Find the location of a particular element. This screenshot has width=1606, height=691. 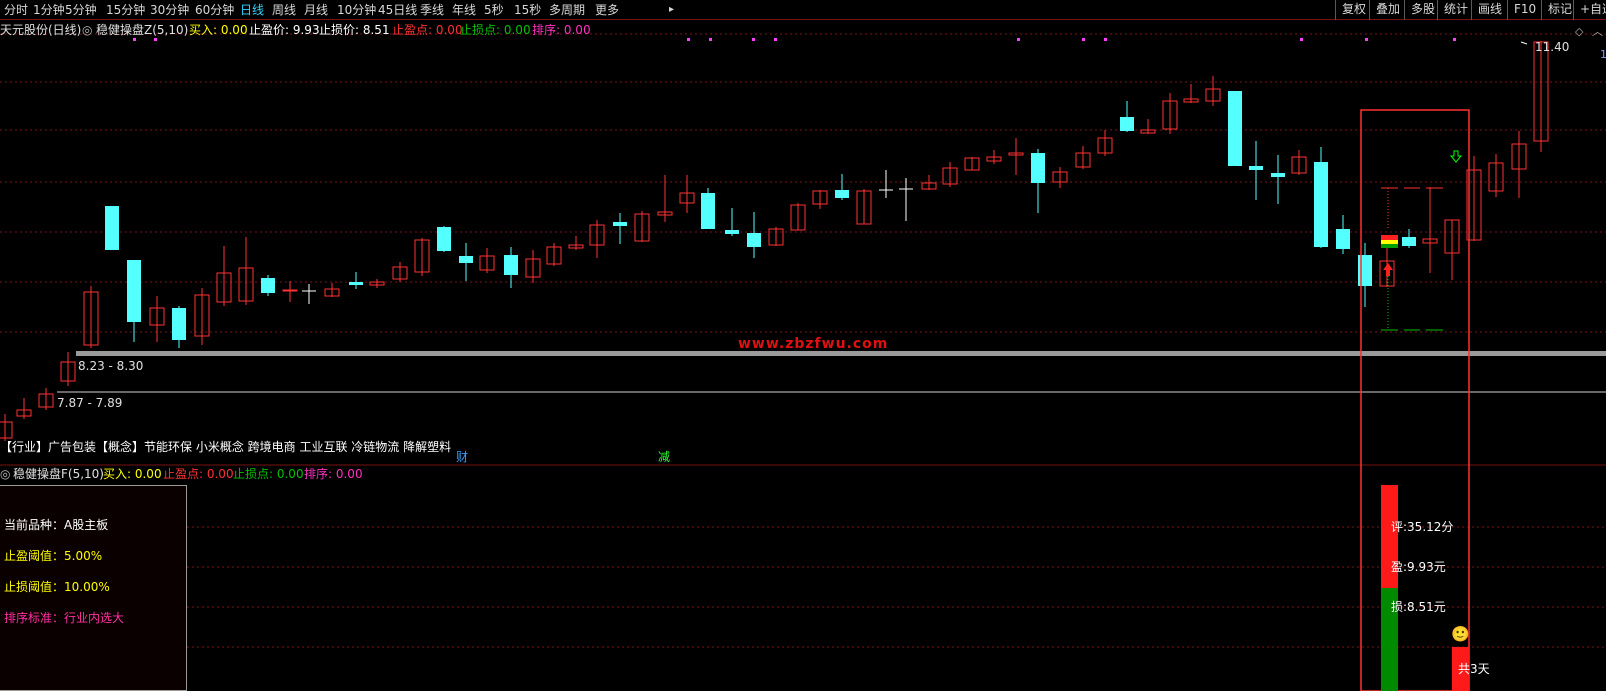

stop-loss-price: 止损价: 8.51 is located at coordinates (354, 30).